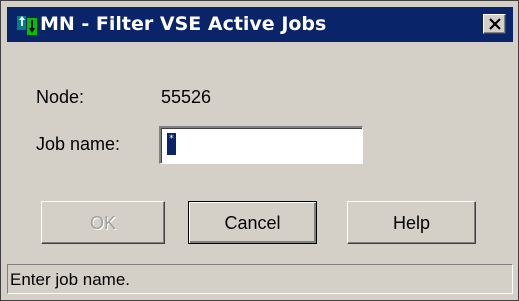 The width and height of the screenshot is (519, 301). What do you see at coordinates (261, 145) in the screenshot?
I see `job-name-input: *` at bounding box center [261, 145].